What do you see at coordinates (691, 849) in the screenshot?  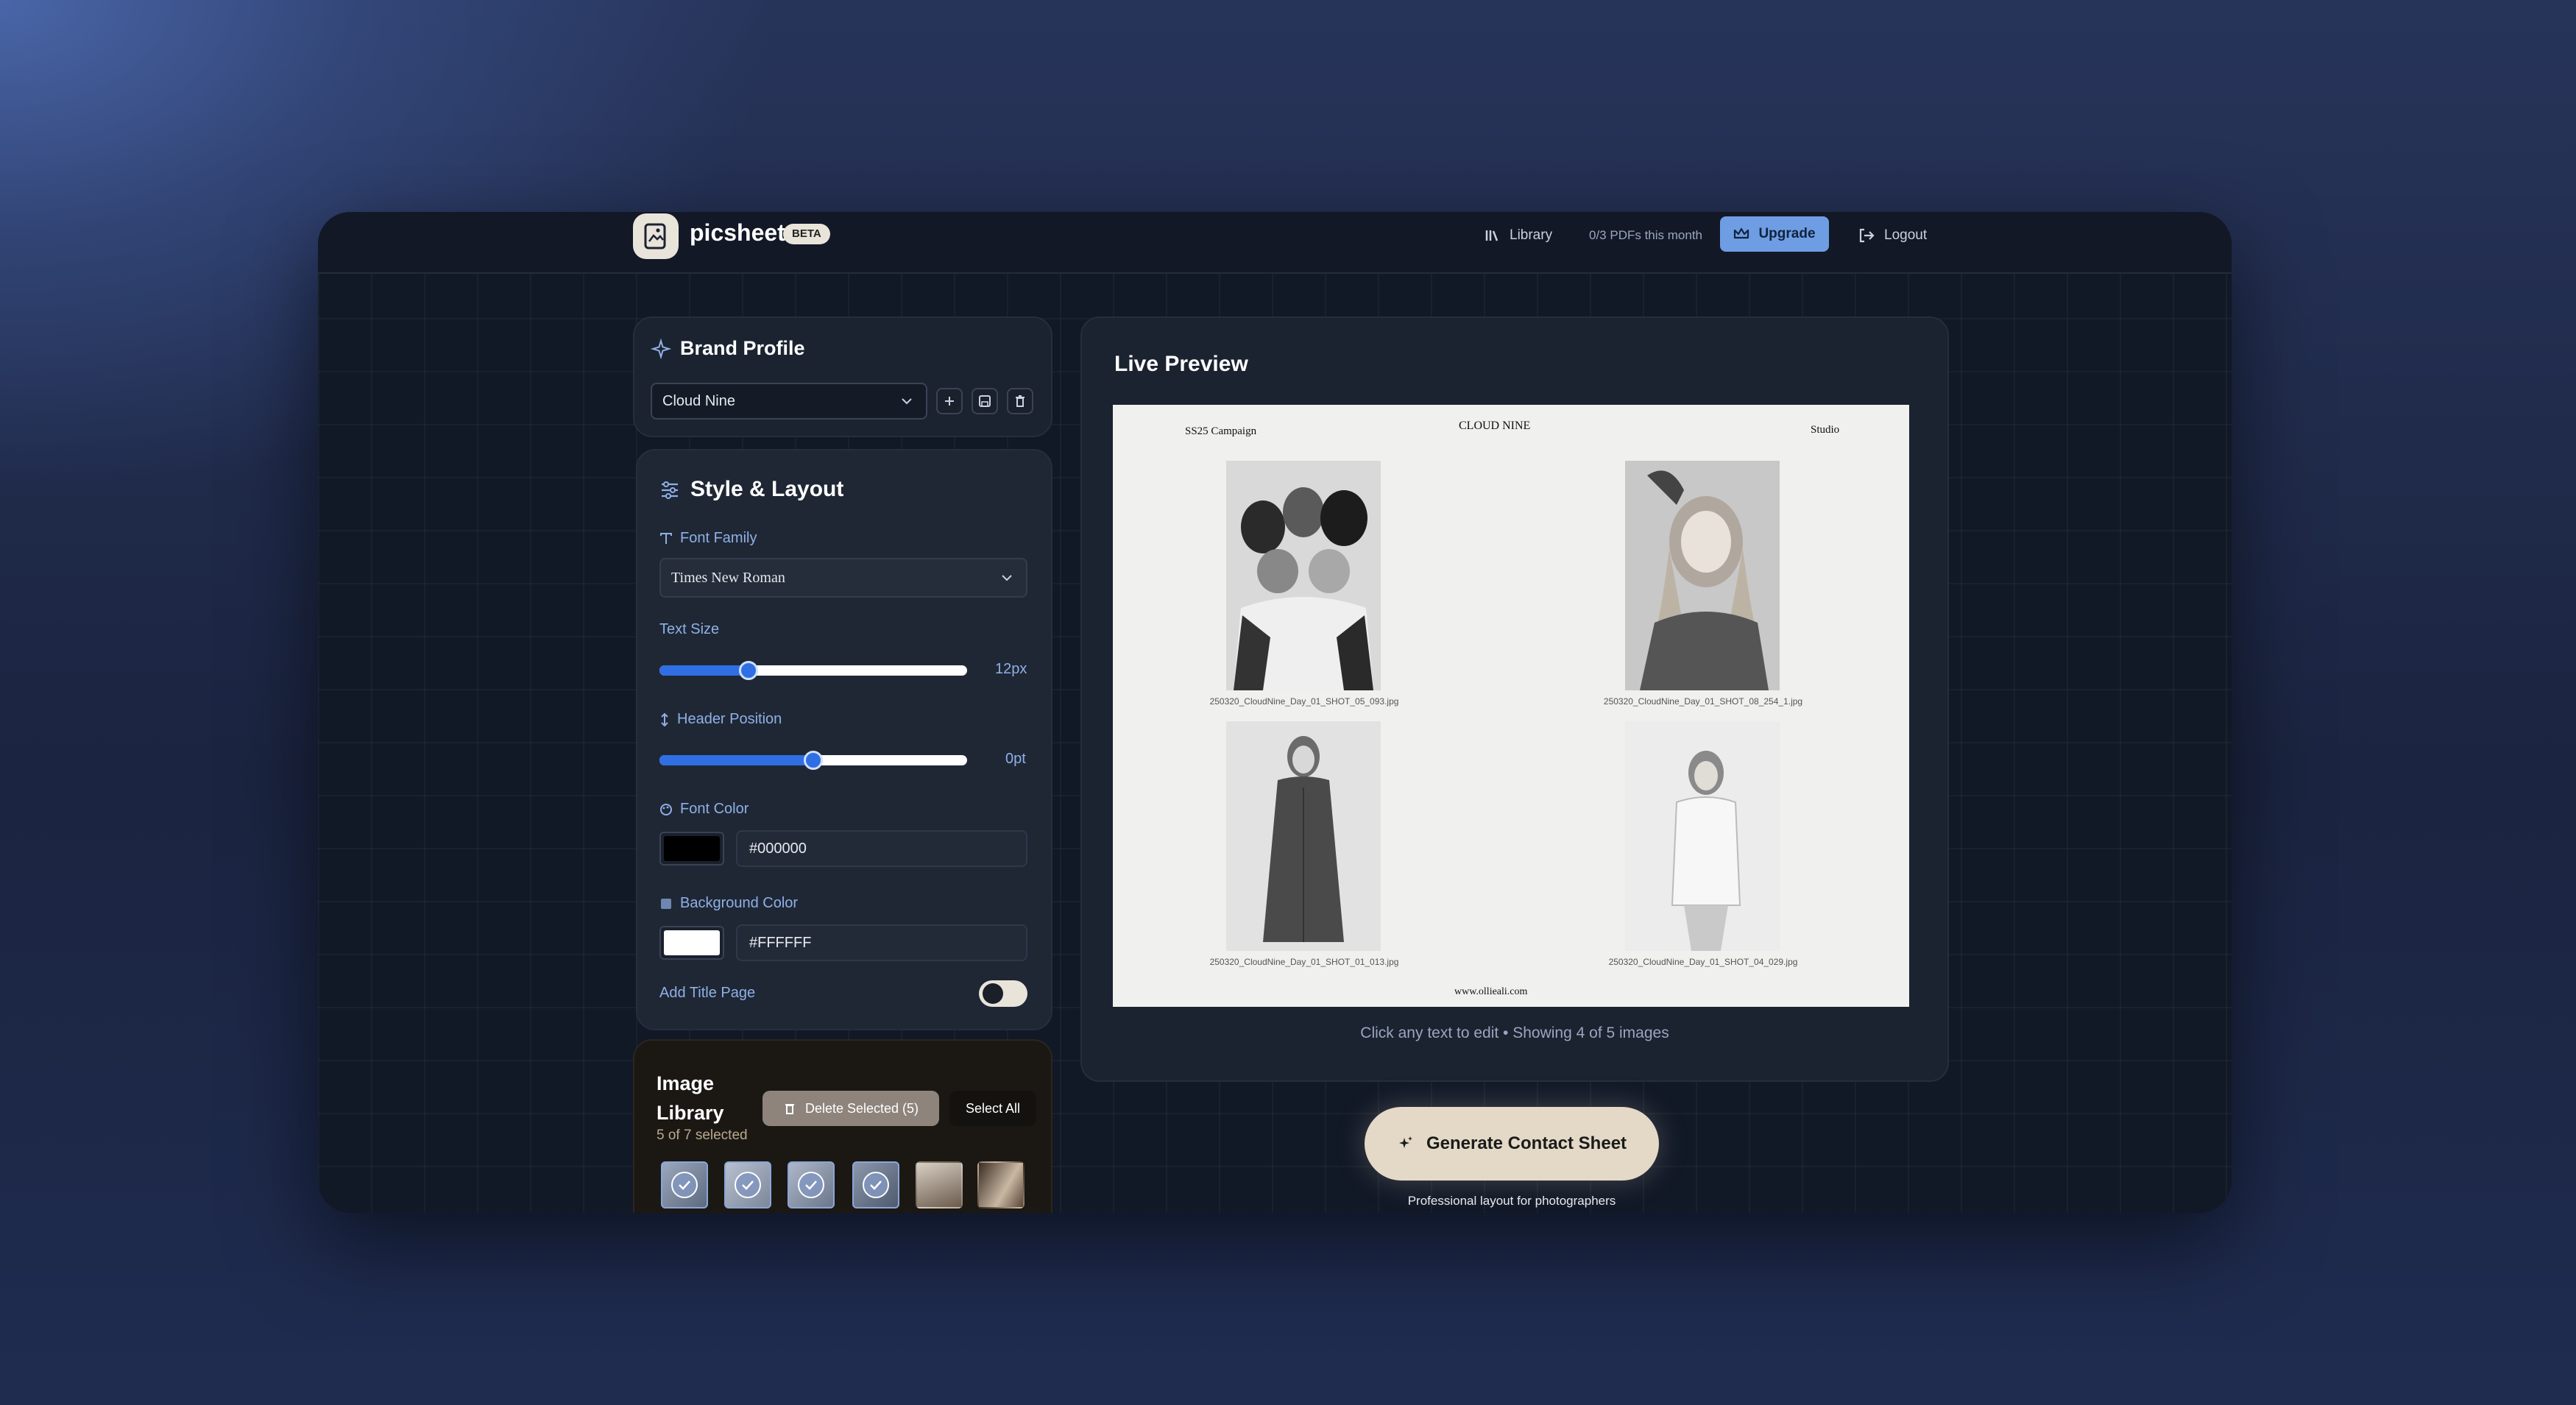 I see `font-color-swatch` at bounding box center [691, 849].